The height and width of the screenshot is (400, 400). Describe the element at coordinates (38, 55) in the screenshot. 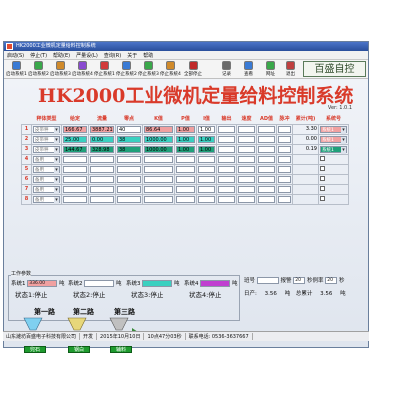

I see `menu-stop: 停止(T)` at that location.